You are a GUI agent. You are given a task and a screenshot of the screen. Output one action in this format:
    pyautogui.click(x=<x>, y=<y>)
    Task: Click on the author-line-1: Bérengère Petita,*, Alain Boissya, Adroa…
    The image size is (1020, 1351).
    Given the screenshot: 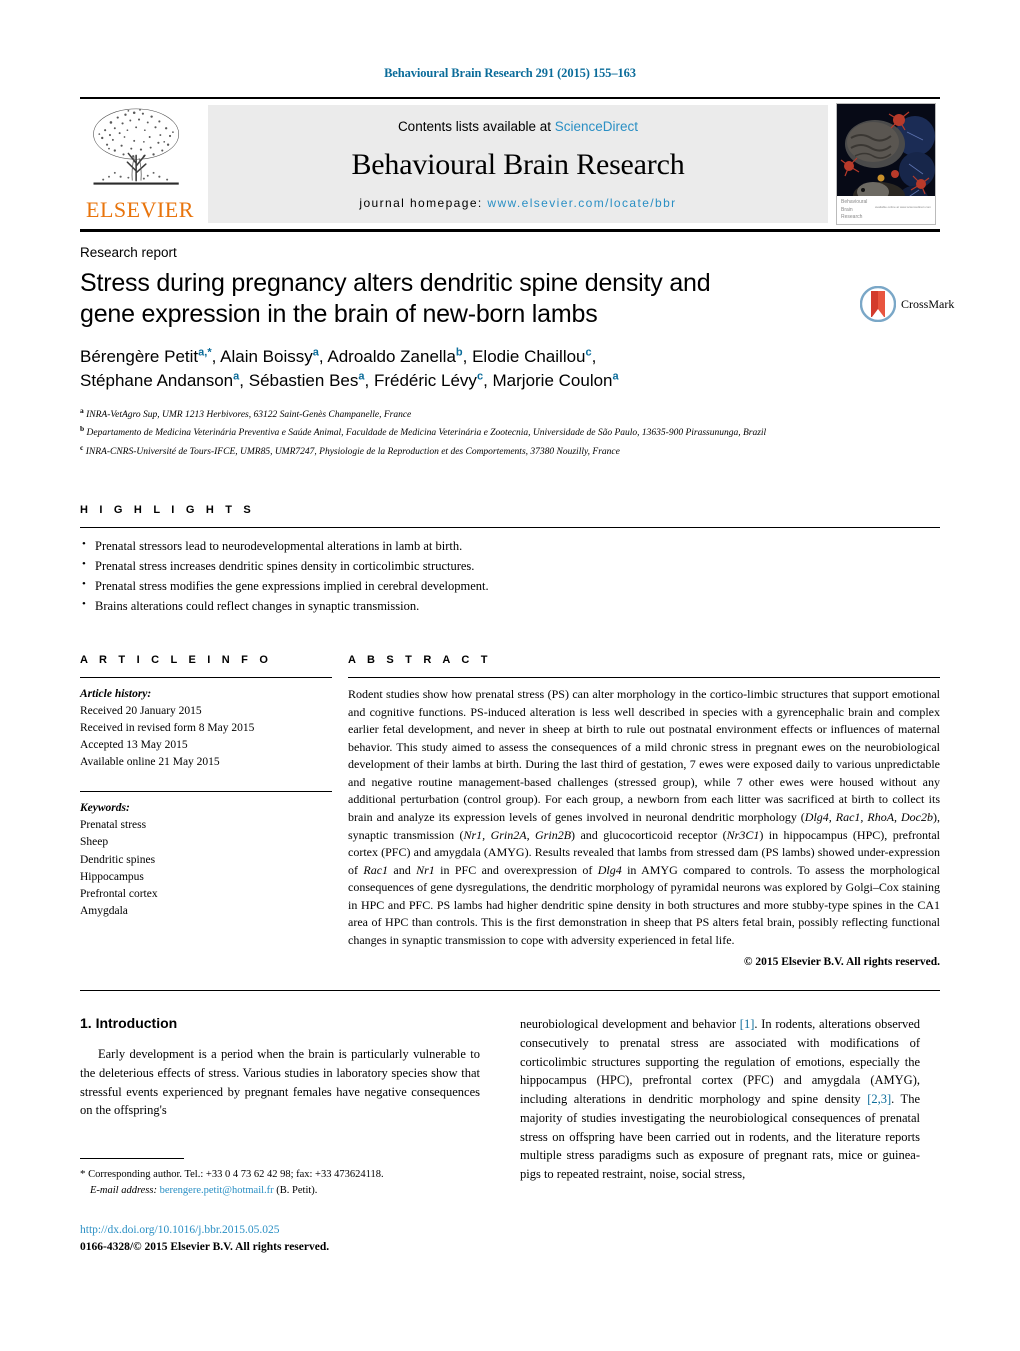 What is the action you would take?
    pyautogui.click(x=338, y=355)
    